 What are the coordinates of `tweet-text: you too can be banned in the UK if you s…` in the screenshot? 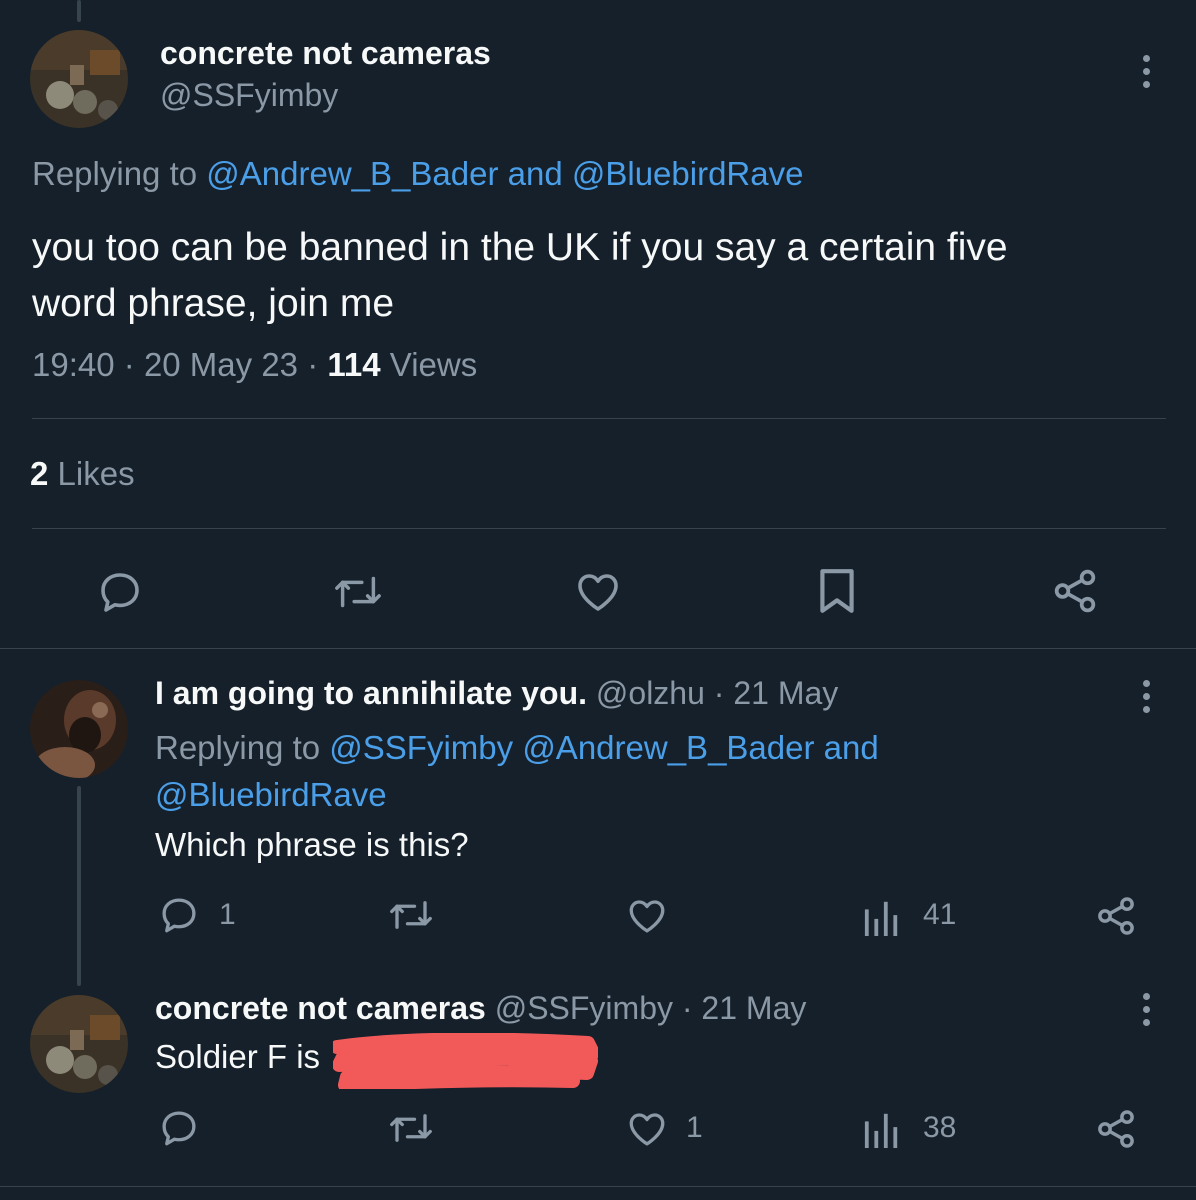 It's located at (520, 276).